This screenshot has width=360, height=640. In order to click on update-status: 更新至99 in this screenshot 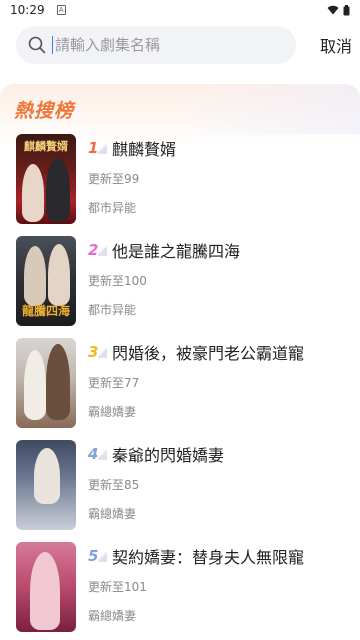, I will do `click(114, 179)`.